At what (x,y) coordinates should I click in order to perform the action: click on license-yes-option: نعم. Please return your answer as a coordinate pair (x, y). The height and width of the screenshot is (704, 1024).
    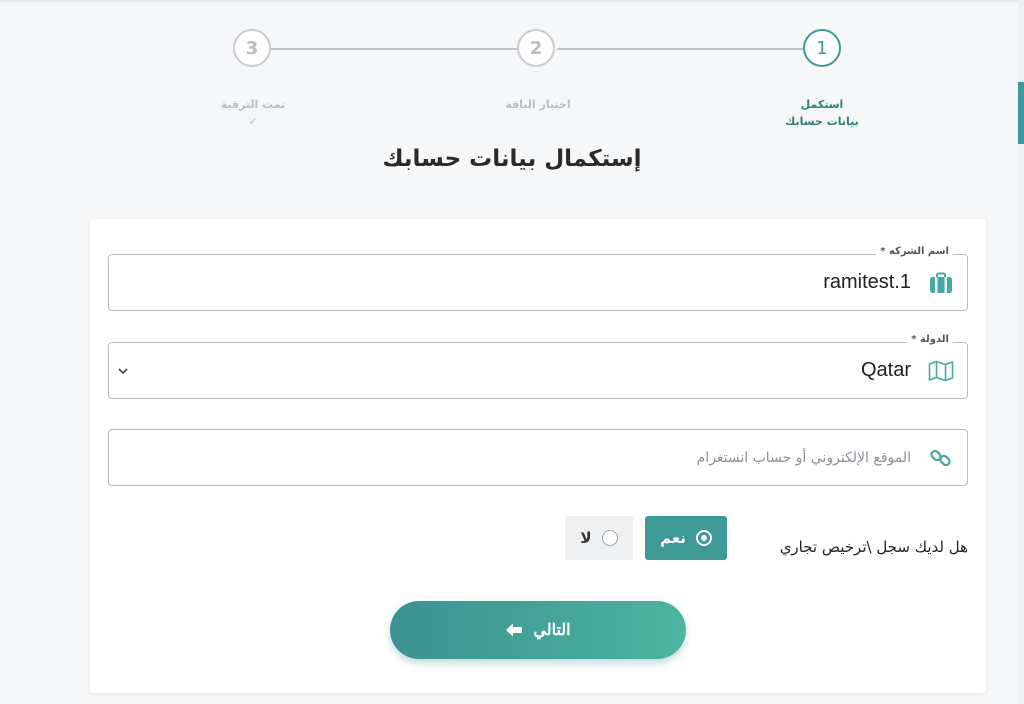
    Looking at the image, I should click on (686, 538).